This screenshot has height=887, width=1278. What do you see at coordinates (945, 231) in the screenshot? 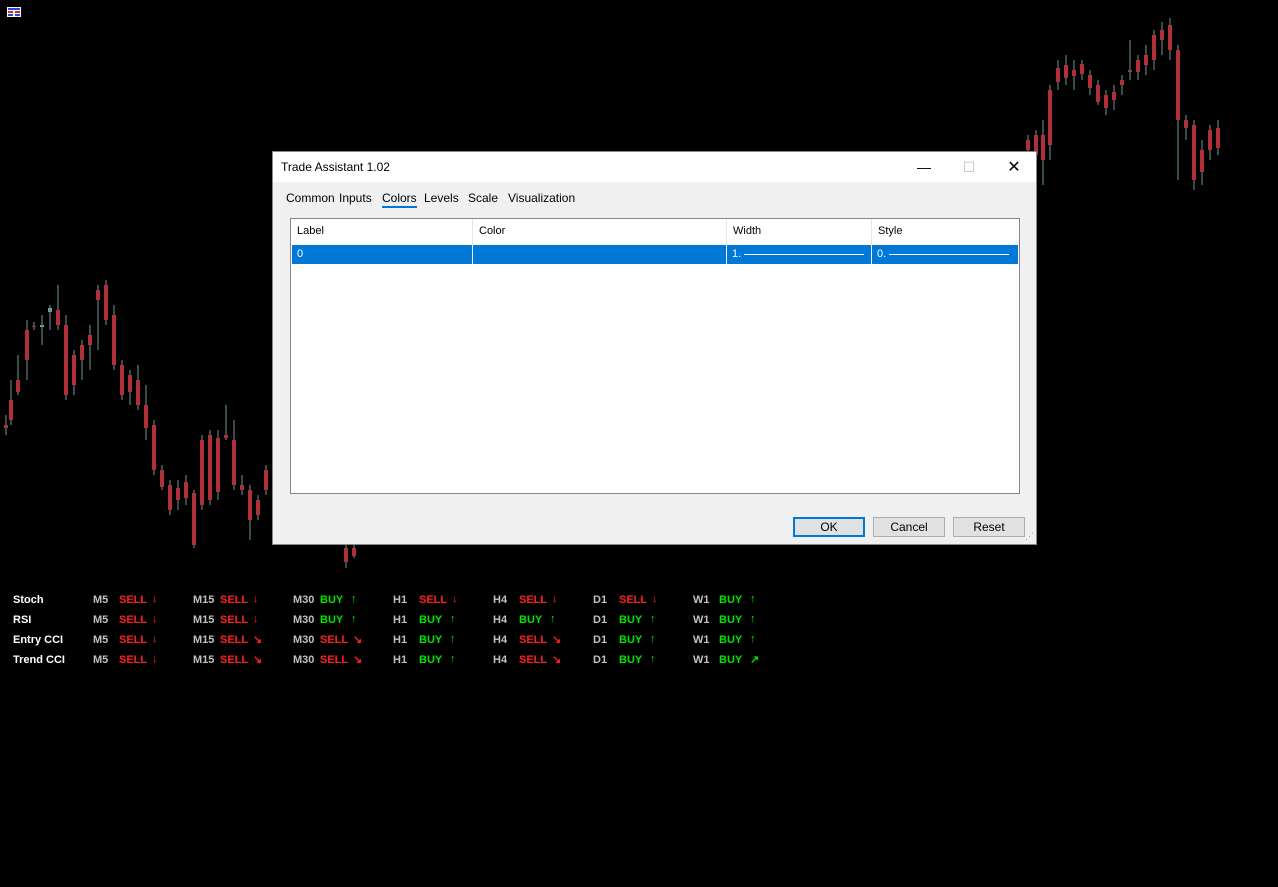
I see `column-header-style: Style` at bounding box center [945, 231].